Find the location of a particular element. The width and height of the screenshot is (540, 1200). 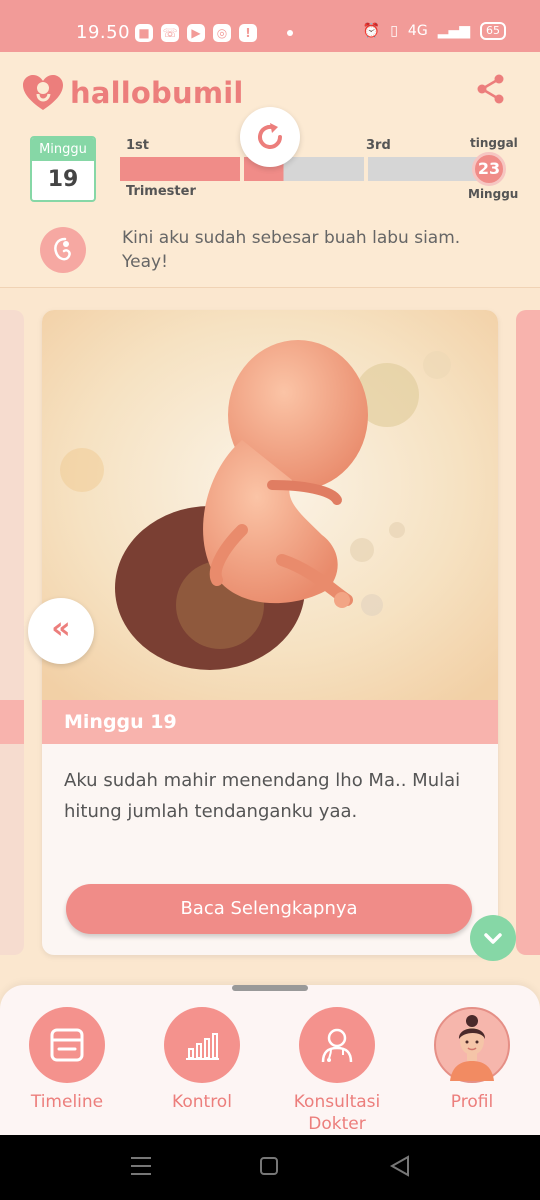

timeline-icon is located at coordinates (67, 1045).